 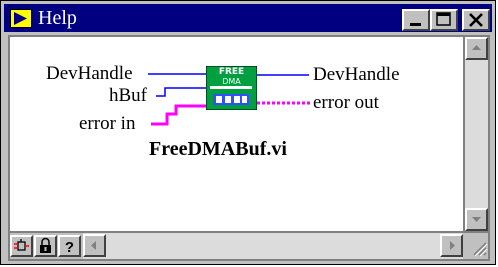 What do you see at coordinates (415, 24) in the screenshot?
I see `minimize-icon` at bounding box center [415, 24].